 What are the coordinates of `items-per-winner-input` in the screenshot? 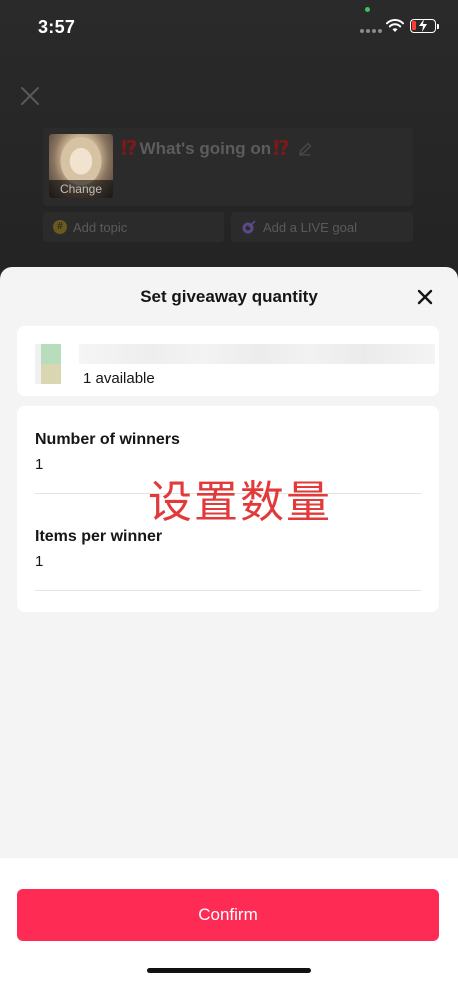 It's located at (225, 561).